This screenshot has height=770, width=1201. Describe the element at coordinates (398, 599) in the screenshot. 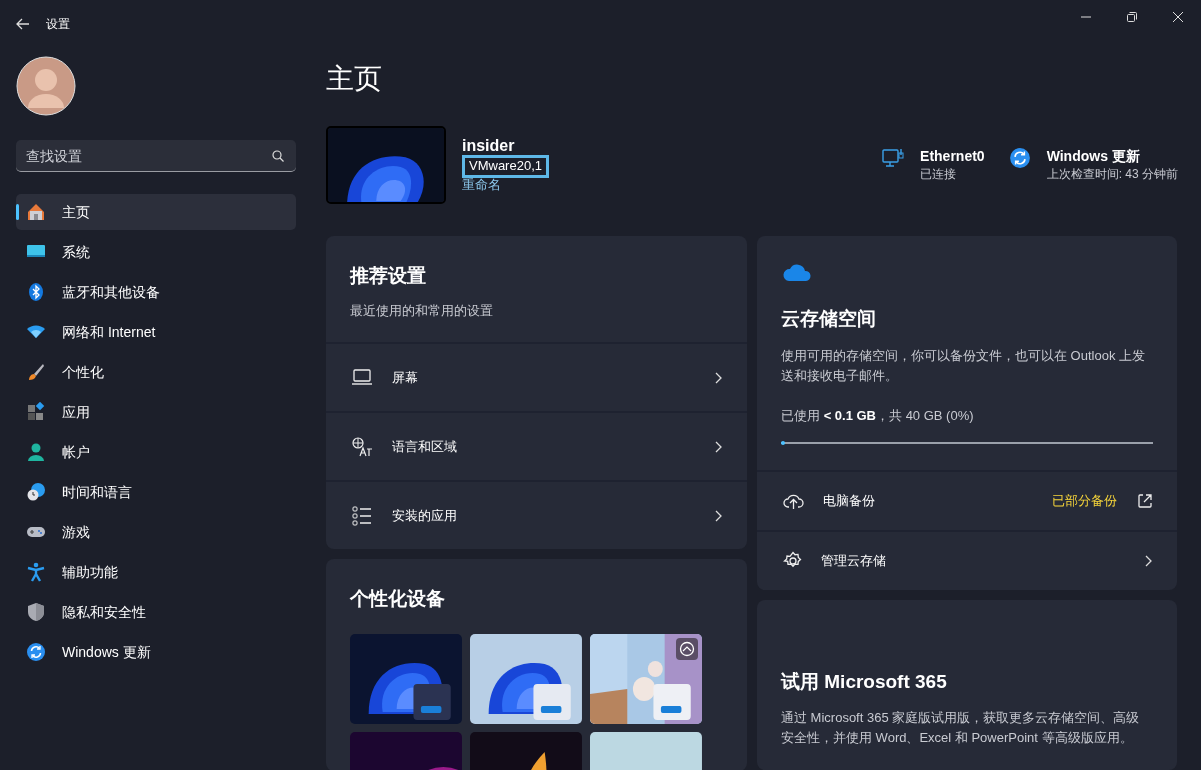

I see `card-title: 个性化设备` at that location.